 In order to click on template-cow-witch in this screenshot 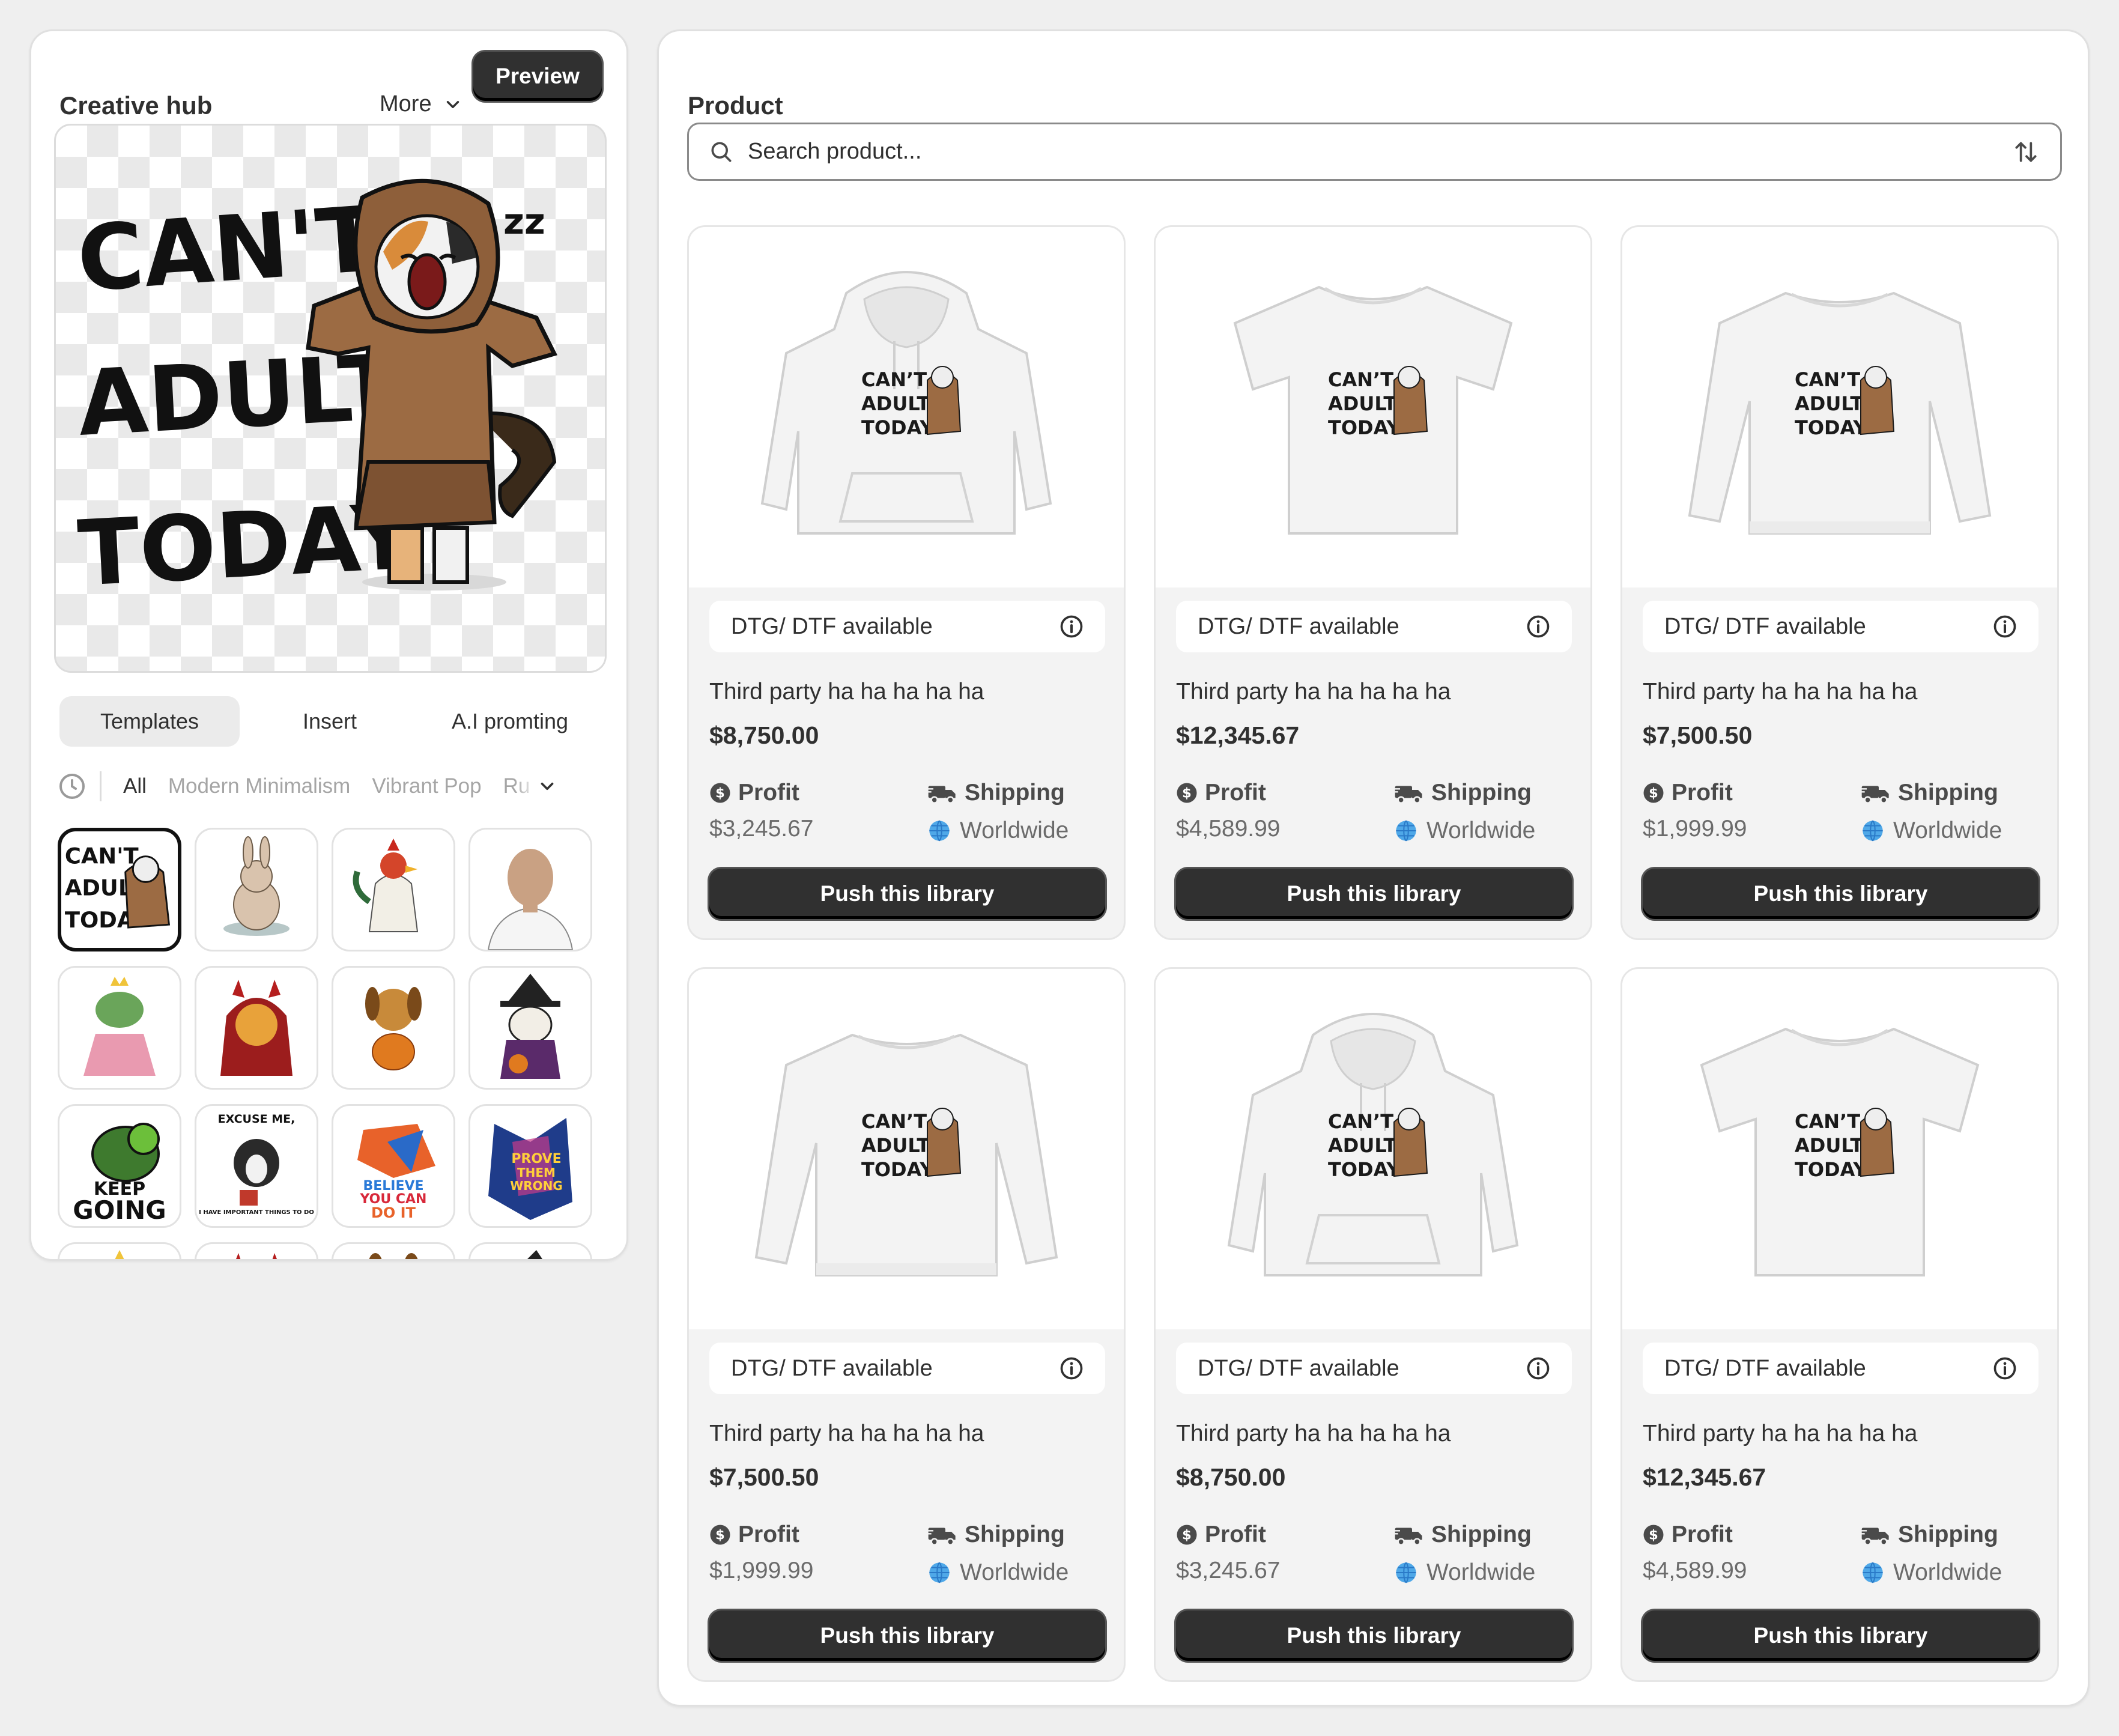, I will do `click(530, 1028)`.